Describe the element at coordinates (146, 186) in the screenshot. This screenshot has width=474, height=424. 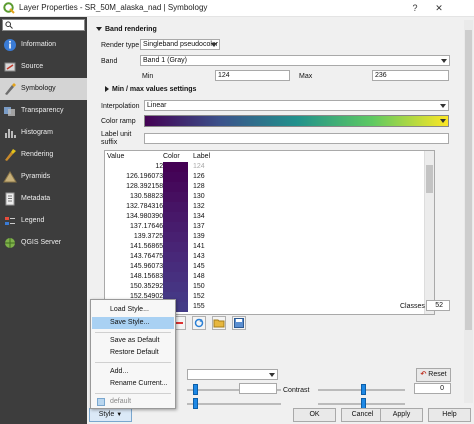
I see `class-value: 128.3921584` at that location.